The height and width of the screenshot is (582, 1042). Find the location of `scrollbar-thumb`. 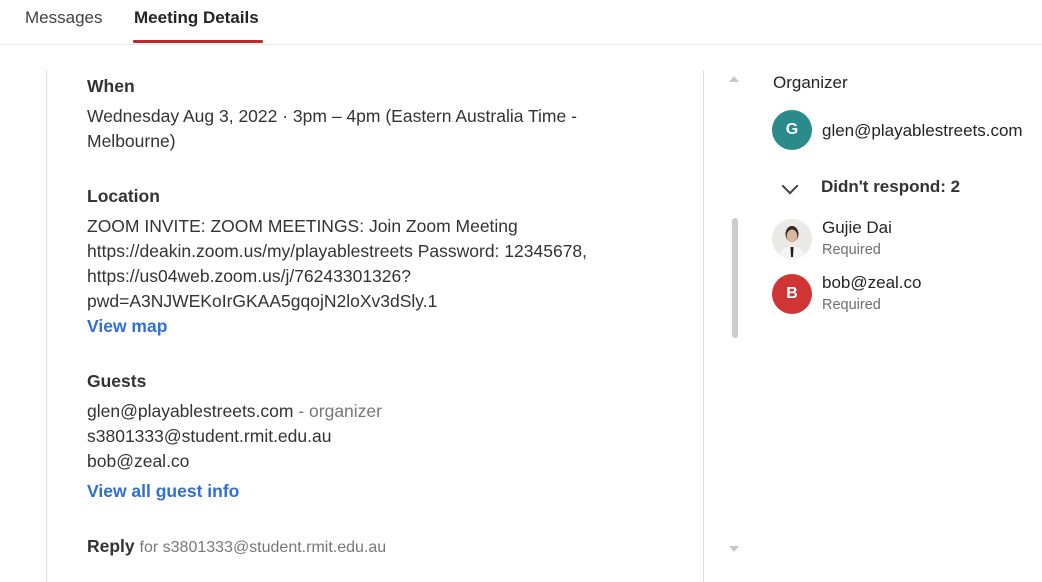

scrollbar-thumb is located at coordinates (735, 278).